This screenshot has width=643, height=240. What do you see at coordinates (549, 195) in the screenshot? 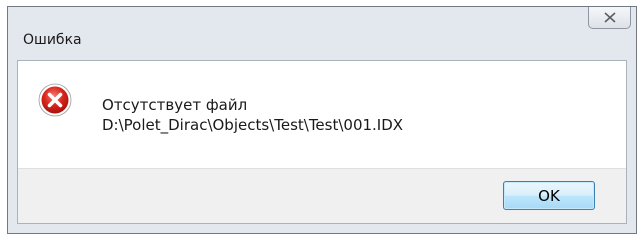
I see `ok-button: OK` at bounding box center [549, 195].